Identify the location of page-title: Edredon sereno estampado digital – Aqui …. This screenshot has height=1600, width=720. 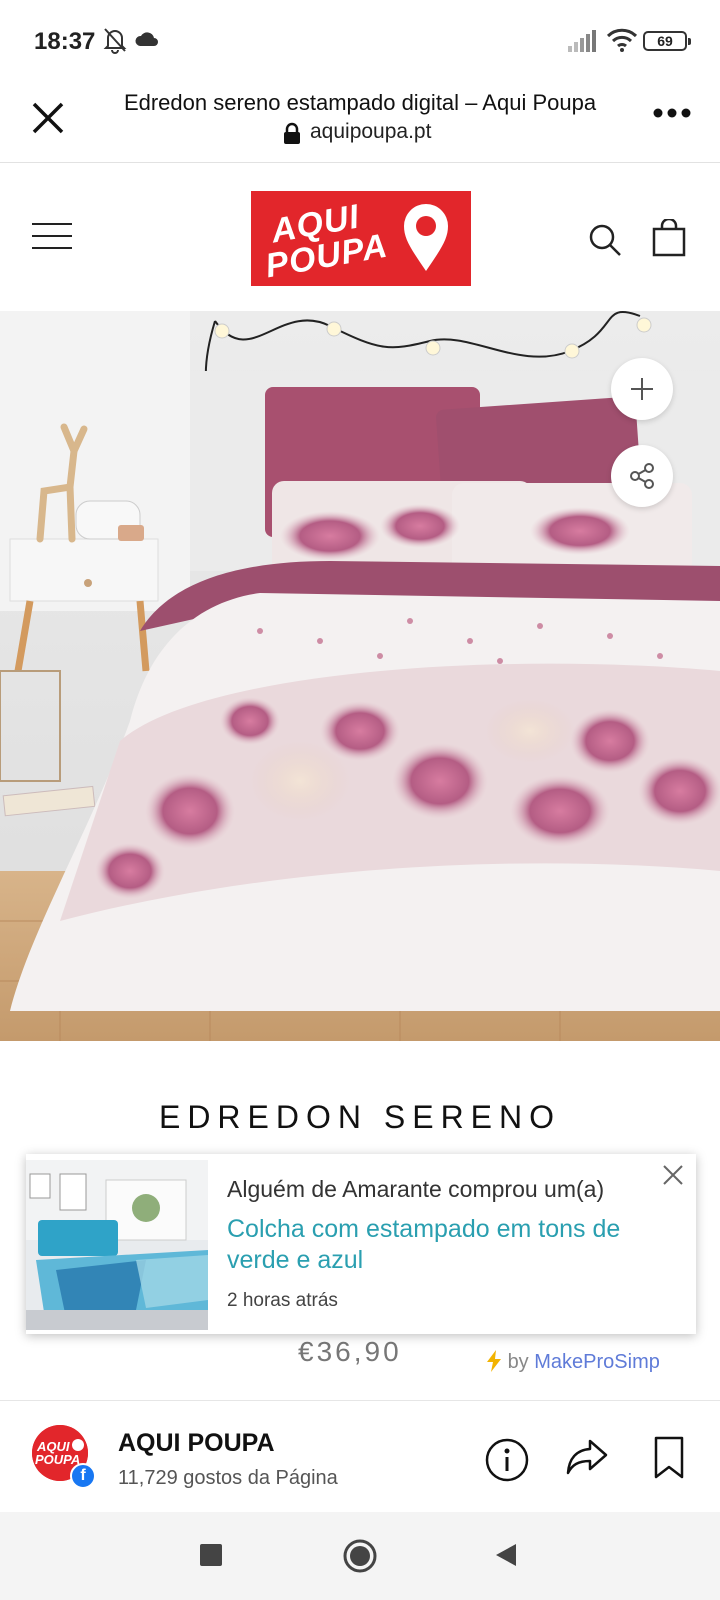
(360, 102).